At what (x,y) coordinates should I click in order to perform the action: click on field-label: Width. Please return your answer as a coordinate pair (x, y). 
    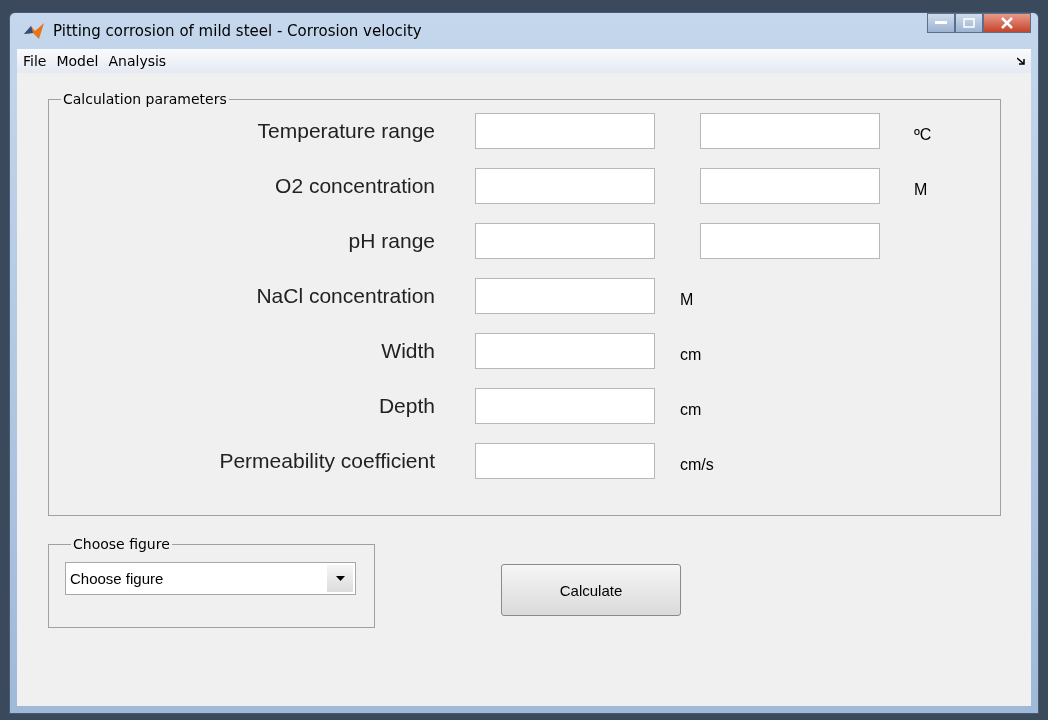
    Looking at the image, I should click on (408, 351).